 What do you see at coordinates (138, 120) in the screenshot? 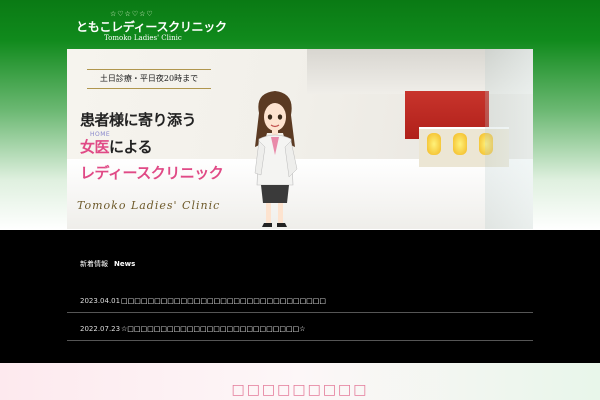
I see `tagline-line1: 患者様に寄り添う` at bounding box center [138, 120].